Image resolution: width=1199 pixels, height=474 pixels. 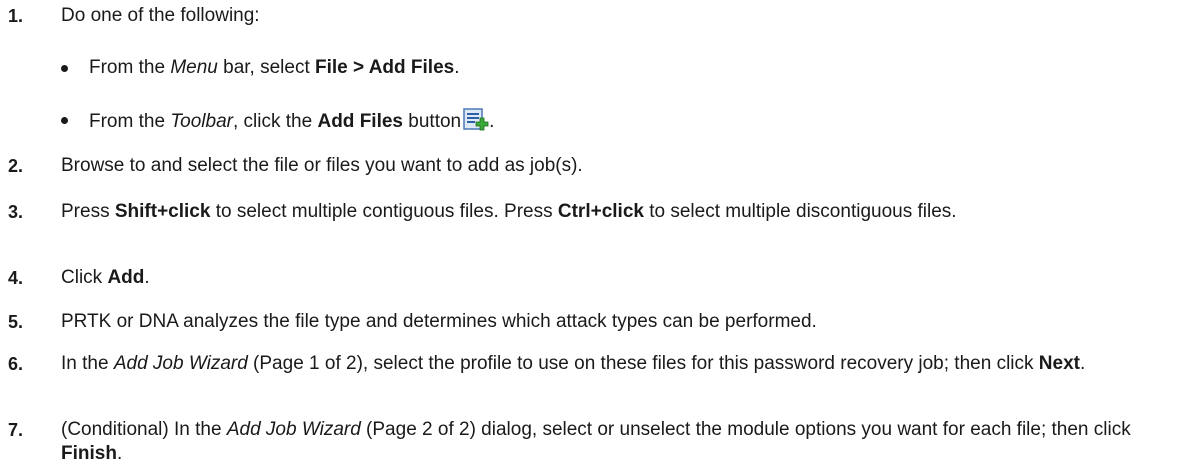 I want to click on step-text: Do one of the following:, so click(x=160, y=15).